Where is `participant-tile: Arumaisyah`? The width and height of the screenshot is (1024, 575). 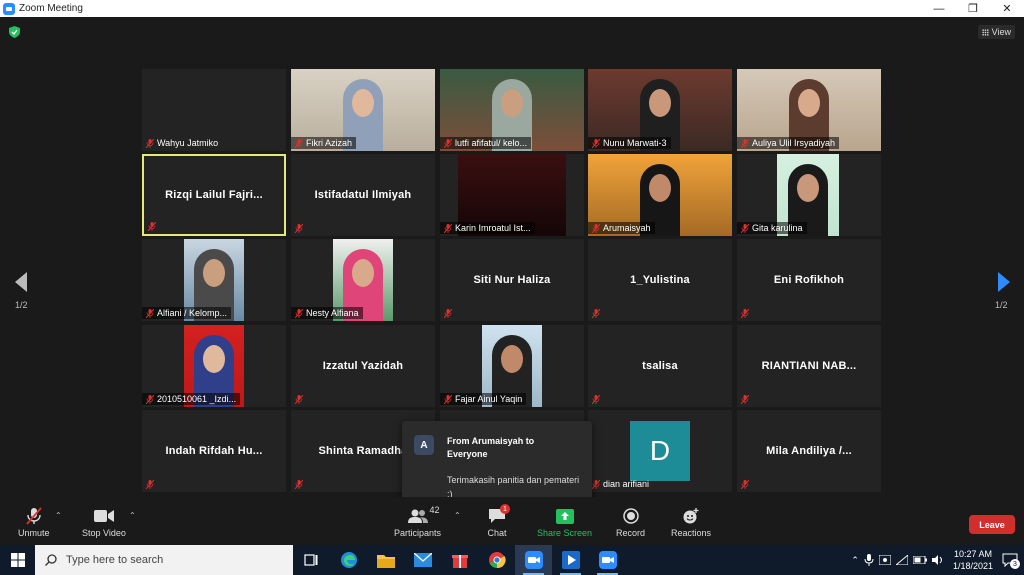 participant-tile: Arumaisyah is located at coordinates (660, 195).